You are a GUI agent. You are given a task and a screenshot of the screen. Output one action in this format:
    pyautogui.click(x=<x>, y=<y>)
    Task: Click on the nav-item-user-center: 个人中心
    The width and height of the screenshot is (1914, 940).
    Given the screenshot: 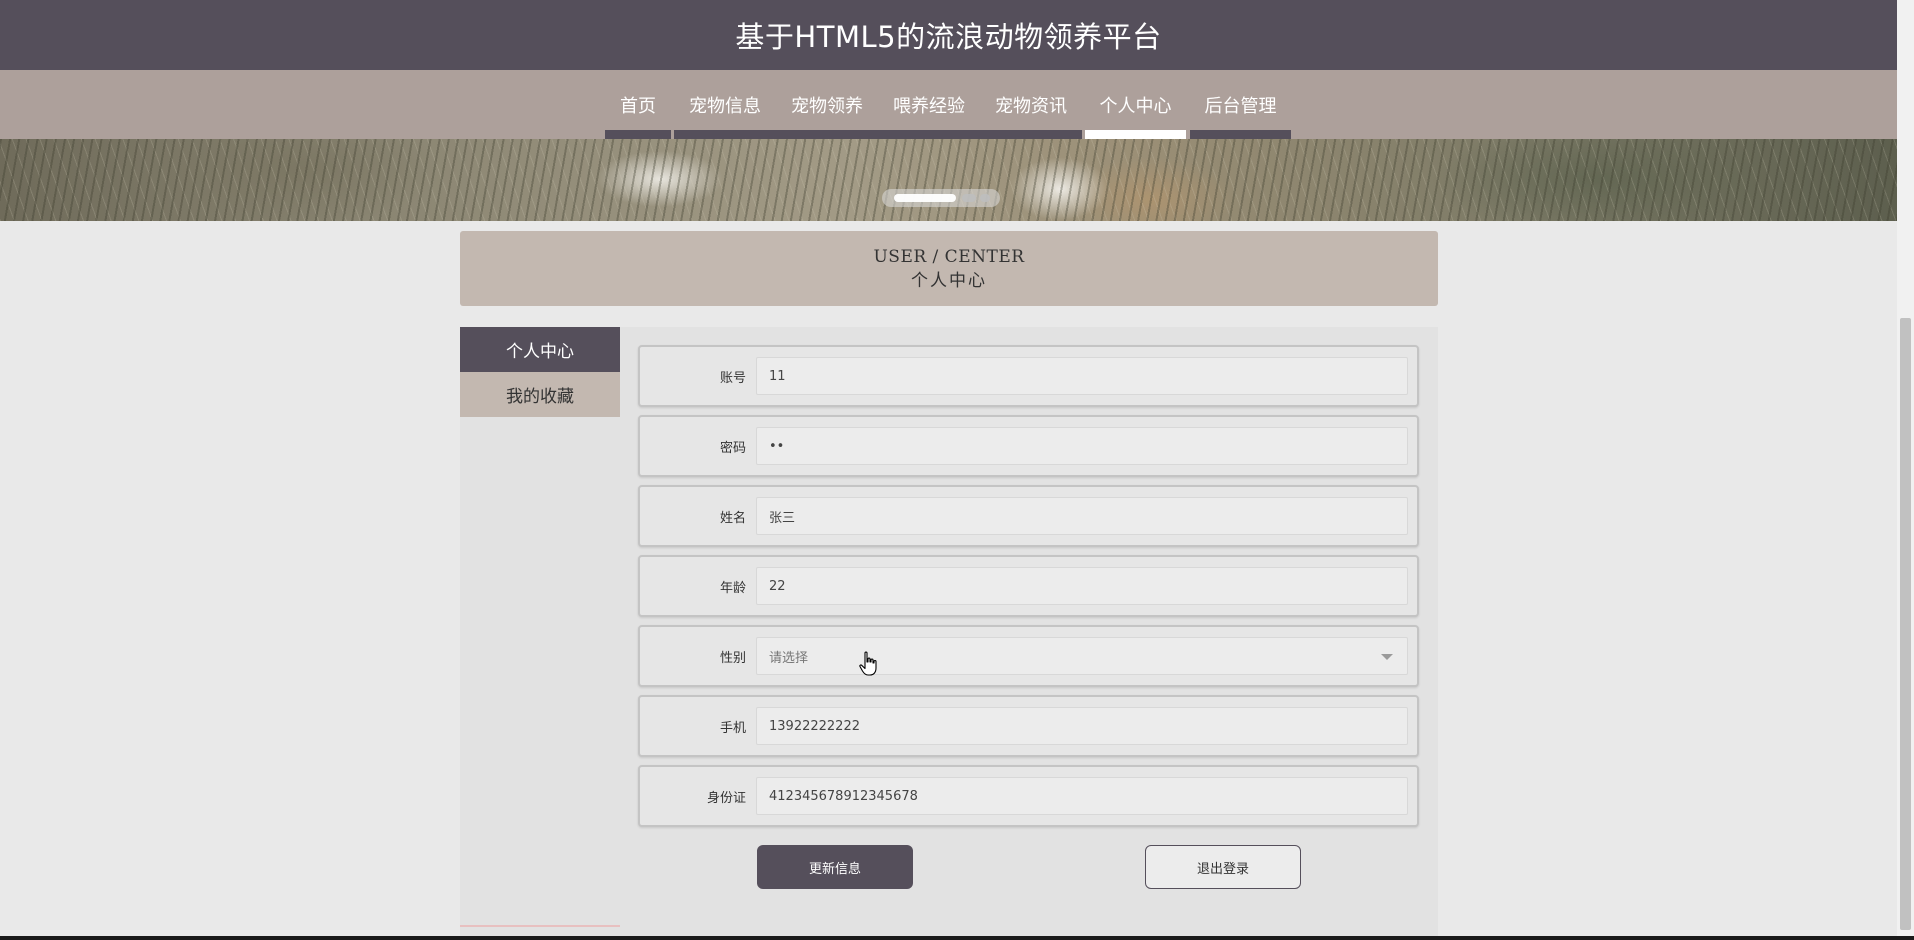 What is the action you would take?
    pyautogui.click(x=1135, y=104)
    